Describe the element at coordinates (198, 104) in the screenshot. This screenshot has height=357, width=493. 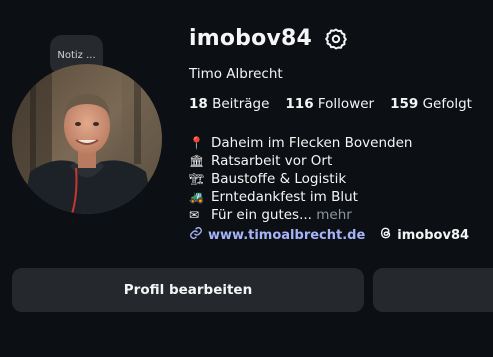
I see `posts-number: 18` at that location.